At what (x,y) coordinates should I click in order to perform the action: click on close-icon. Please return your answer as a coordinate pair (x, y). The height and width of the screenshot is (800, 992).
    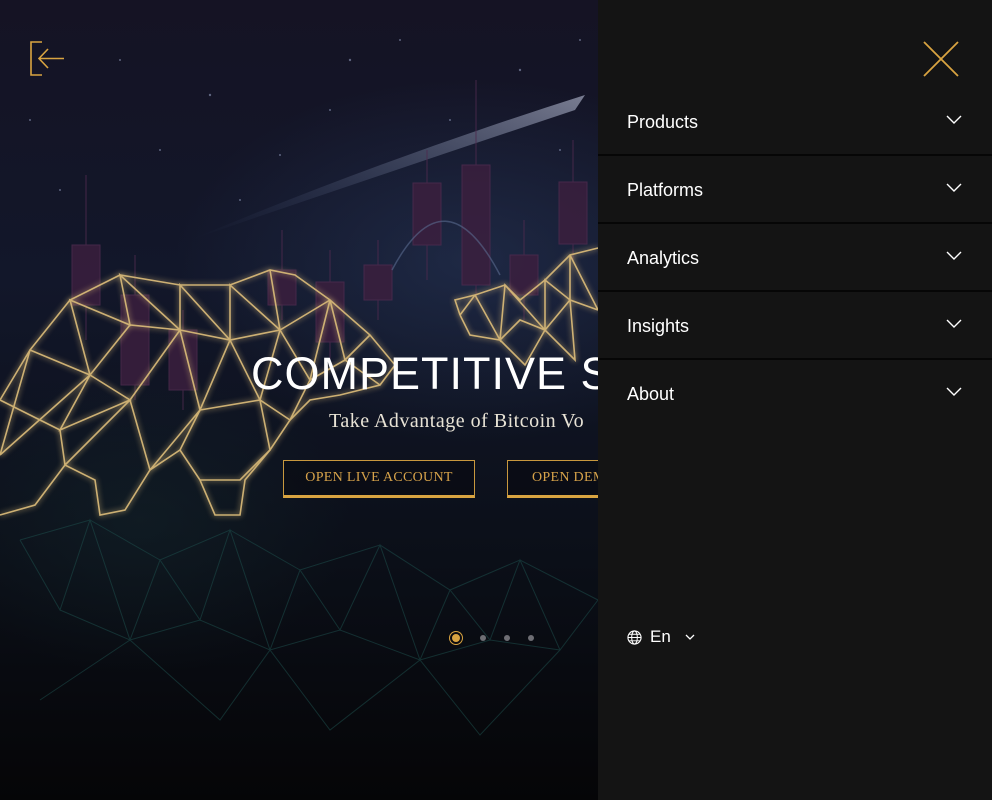
    Looking at the image, I should click on (941, 59).